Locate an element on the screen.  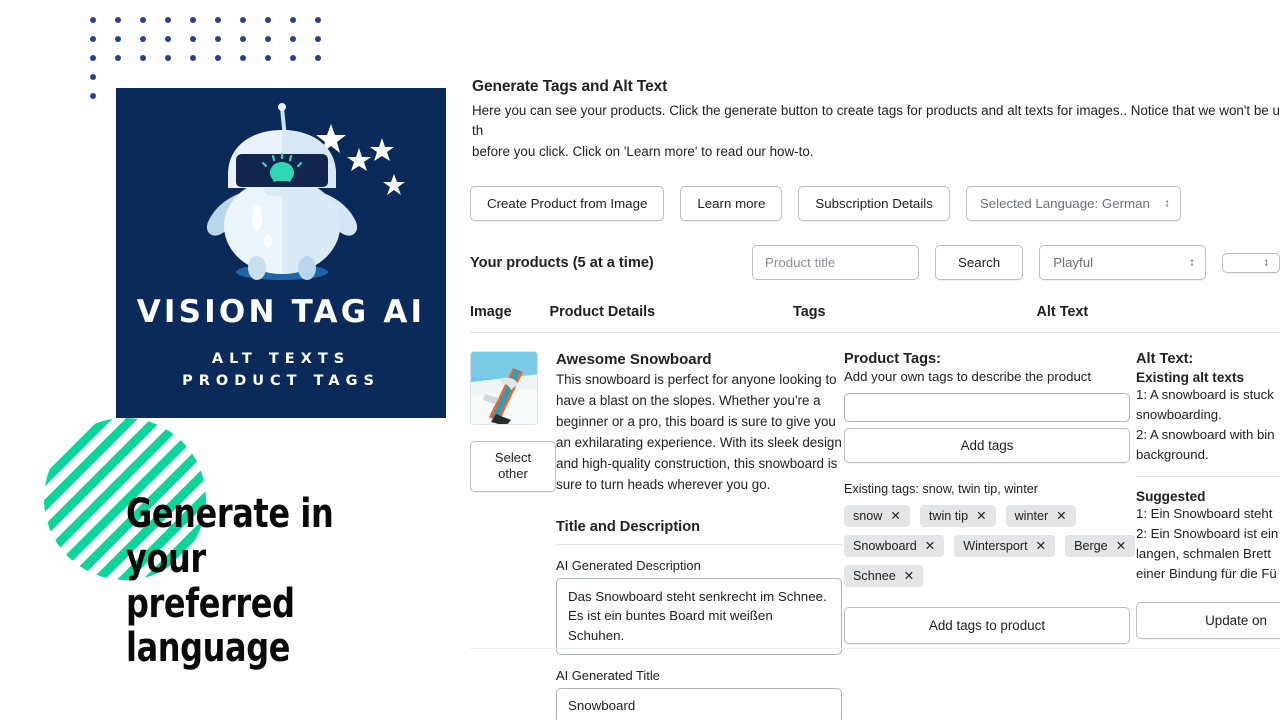
product-thumbnail is located at coordinates (504, 388).